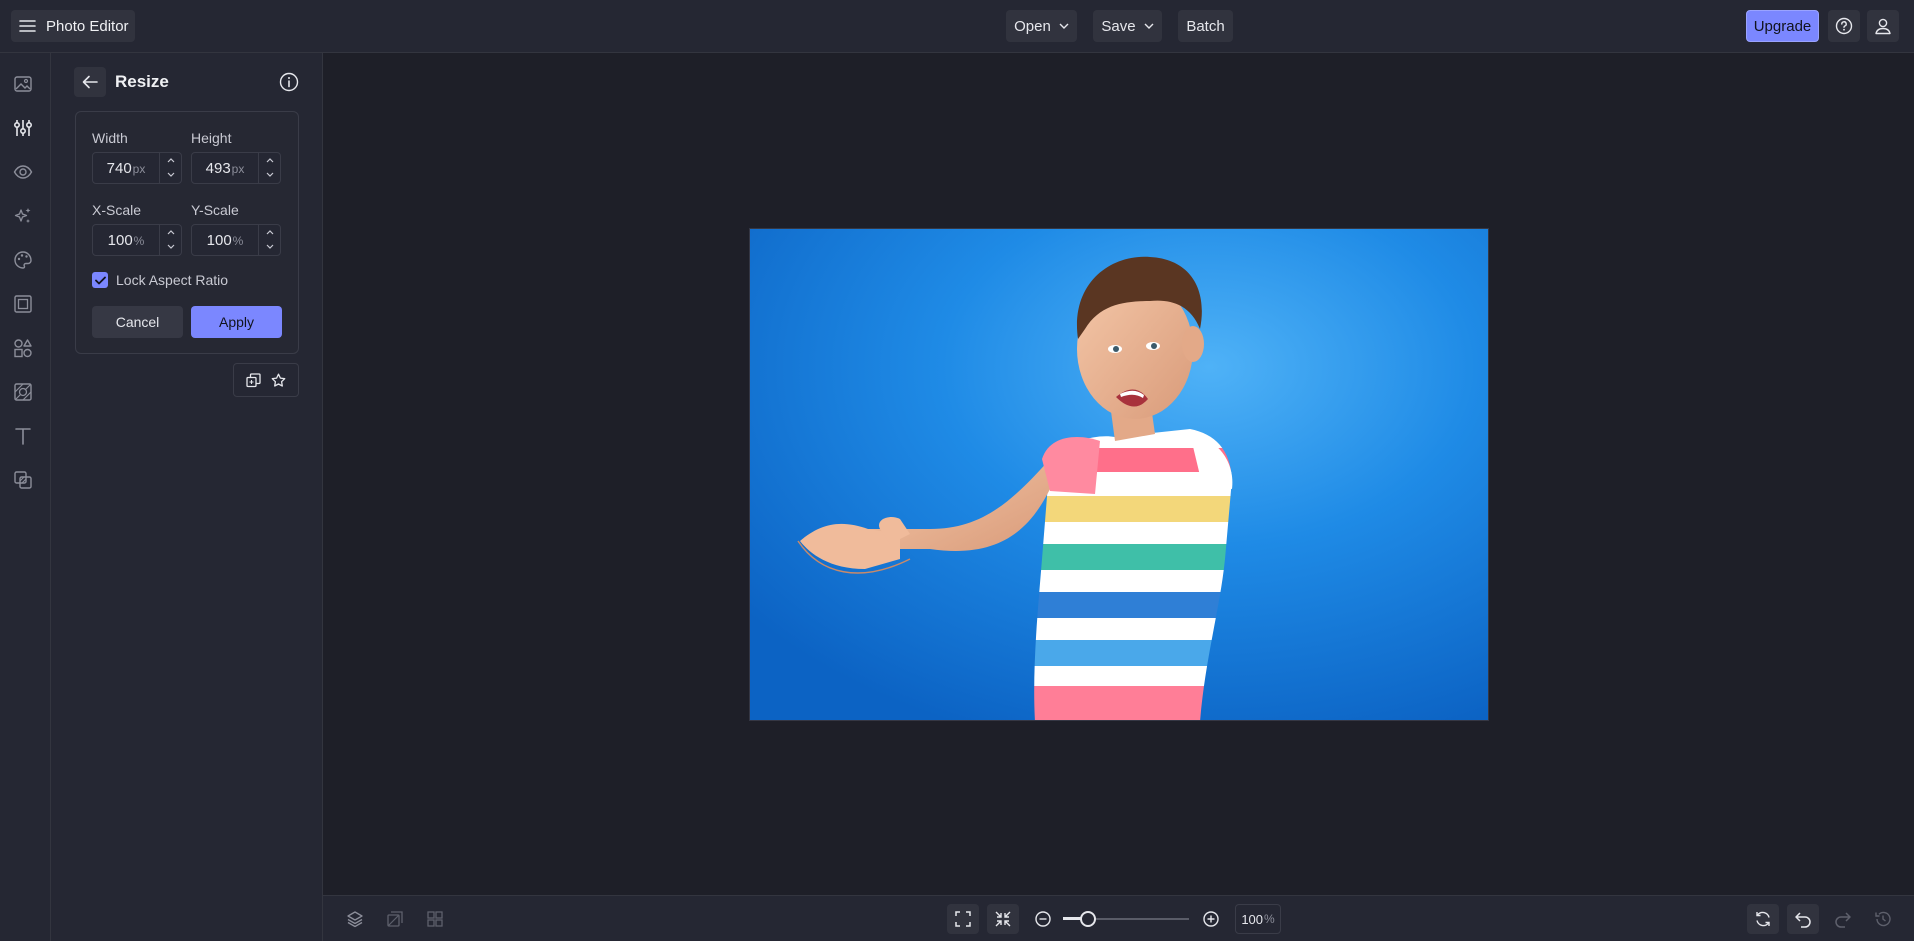 Image resolution: width=1914 pixels, height=941 pixels. I want to click on actual-size-button, so click(1003, 919).